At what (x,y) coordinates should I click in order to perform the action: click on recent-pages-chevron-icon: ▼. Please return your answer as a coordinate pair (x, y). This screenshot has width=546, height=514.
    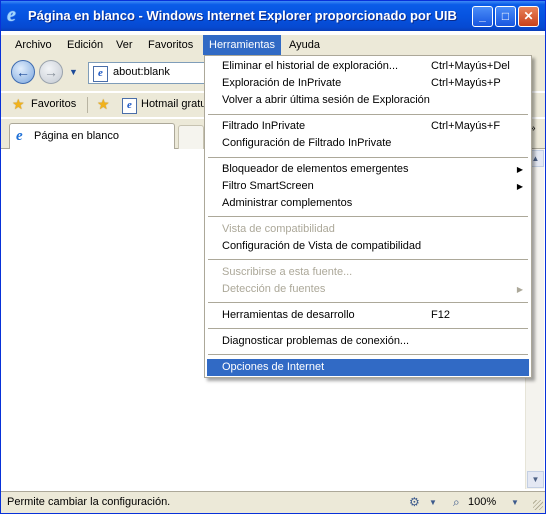
    Looking at the image, I should click on (73, 72).